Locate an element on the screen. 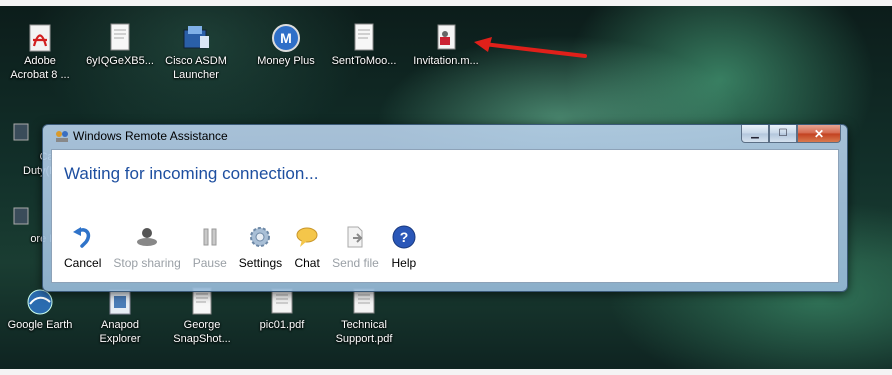  send-file-icon is located at coordinates (355, 237).